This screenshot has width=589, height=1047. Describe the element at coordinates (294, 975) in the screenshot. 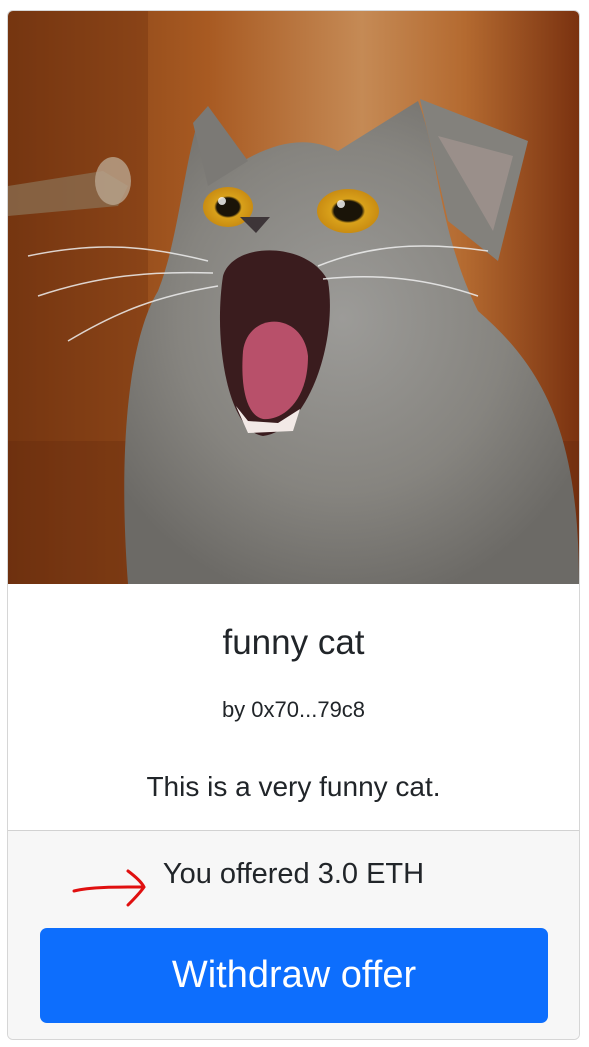

I see `withdraw-offer-button: Withdraw offer` at that location.